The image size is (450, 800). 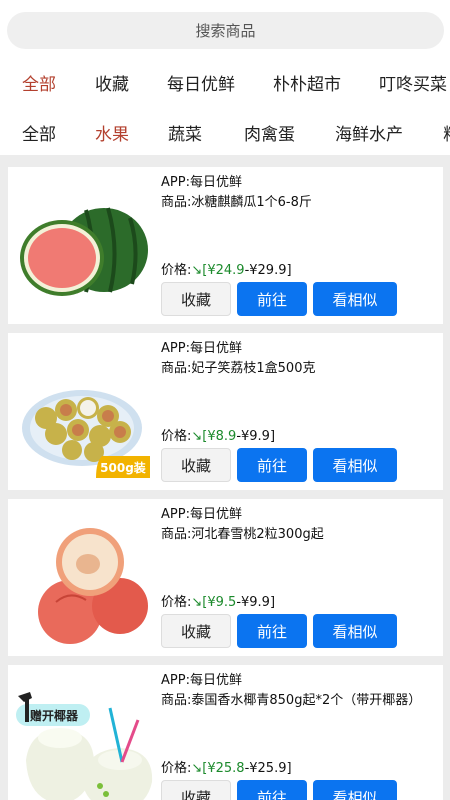 I want to click on product-name: 商品:泰国香水椰青850g起*2个（带开椰器）, so click(x=291, y=700).